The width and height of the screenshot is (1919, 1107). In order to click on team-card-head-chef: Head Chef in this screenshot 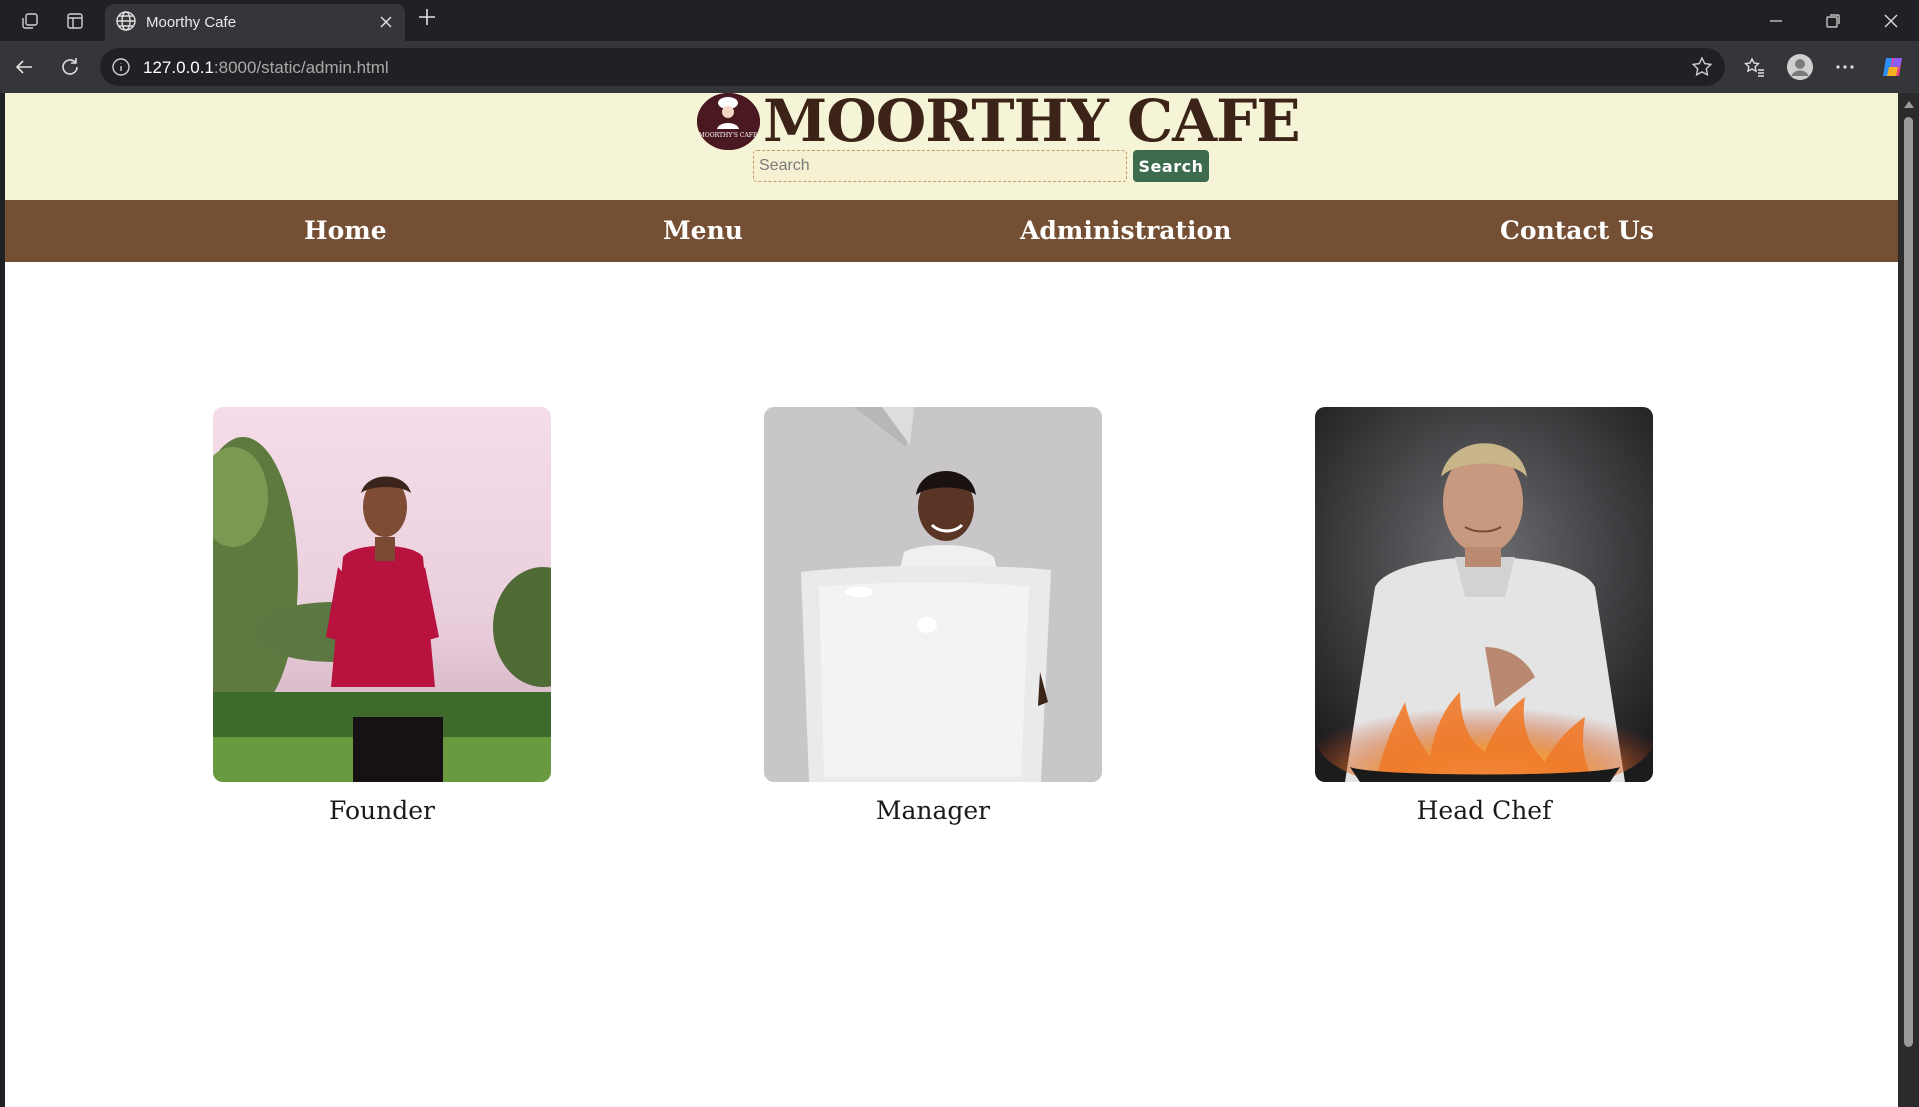, I will do `click(1484, 616)`.